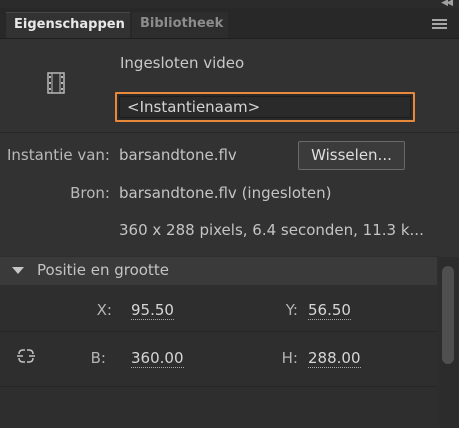  What do you see at coordinates (448, 315) in the screenshot?
I see `scrollbar-thumb` at bounding box center [448, 315].